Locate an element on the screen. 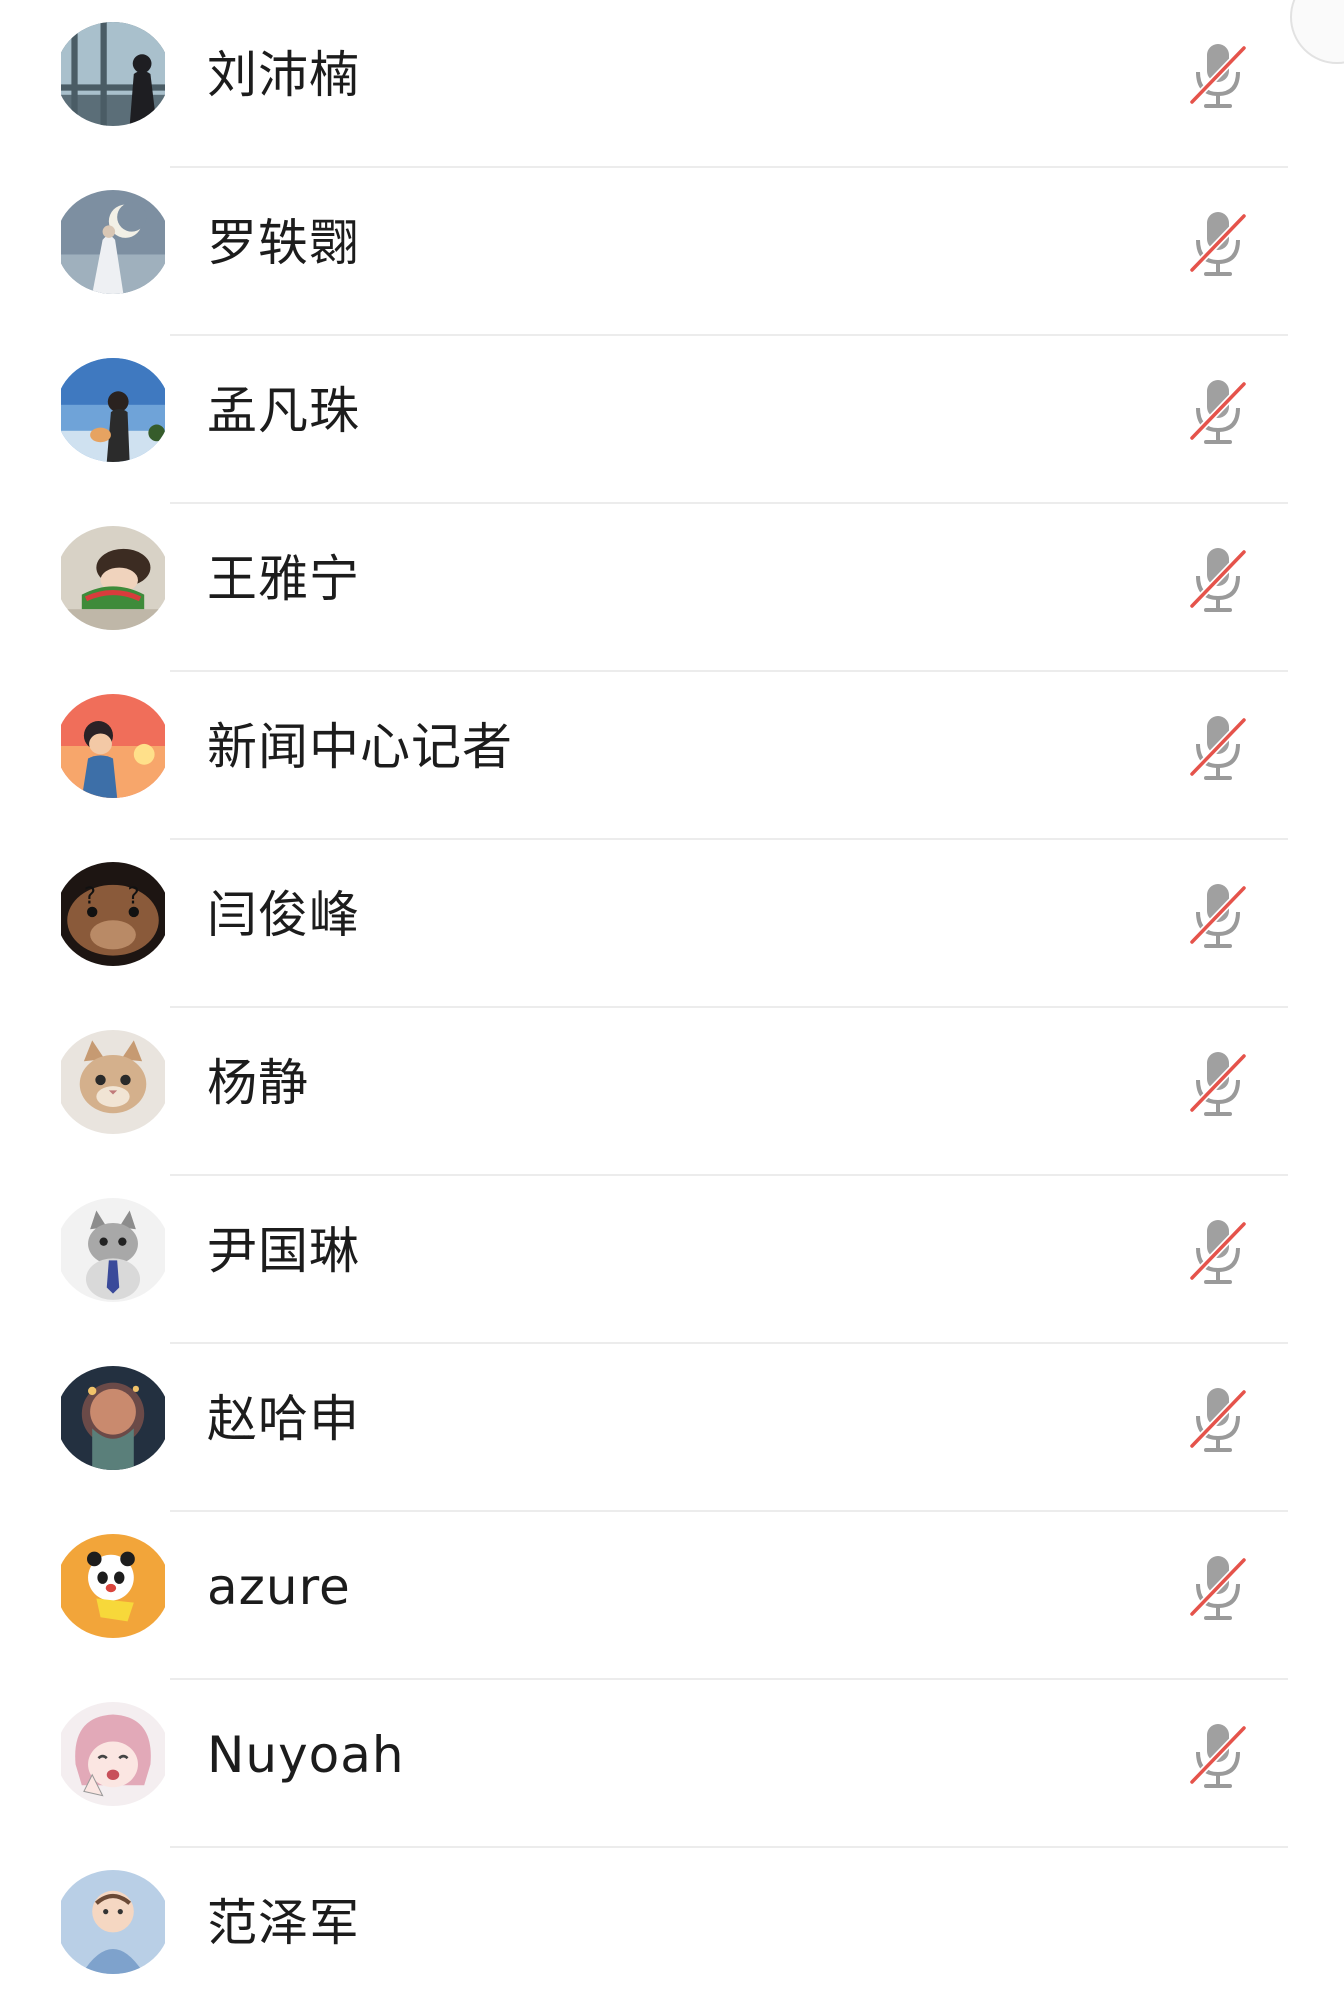 Image resolution: width=1344 pixels, height=2016 pixels. participant-name: 王雅宁 is located at coordinates (283, 579).